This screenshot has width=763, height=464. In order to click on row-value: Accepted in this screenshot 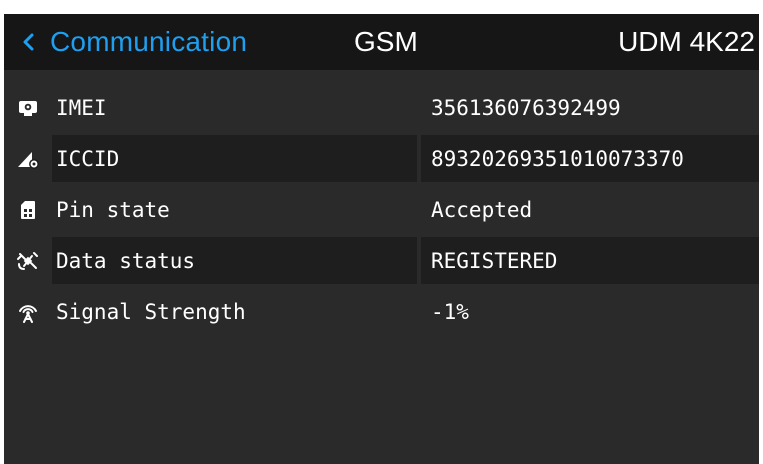, I will do `click(482, 209)`.